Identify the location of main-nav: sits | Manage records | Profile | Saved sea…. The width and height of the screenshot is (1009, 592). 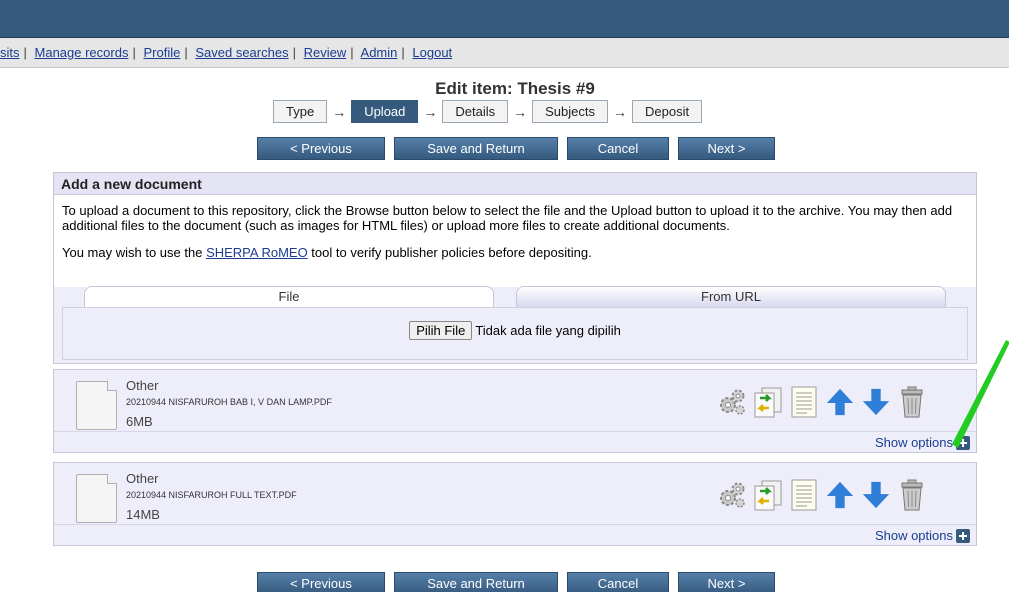
(504, 53).